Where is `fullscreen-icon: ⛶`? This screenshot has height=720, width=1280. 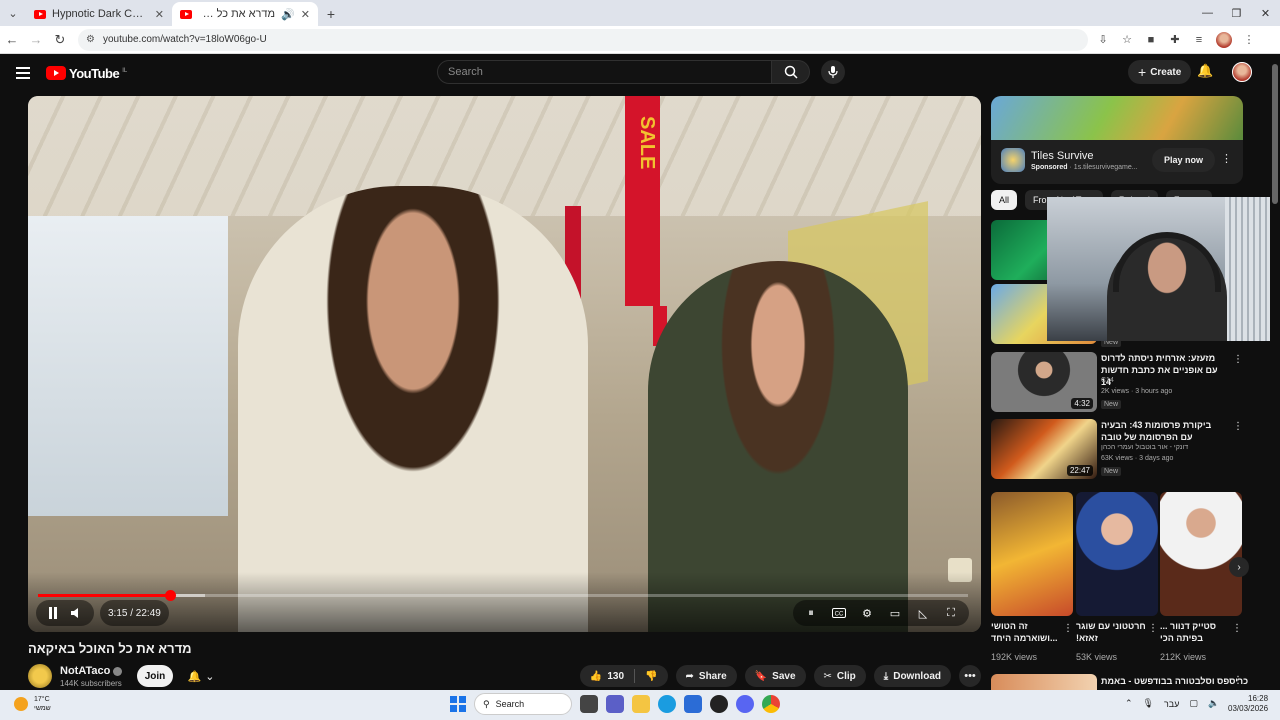 fullscreen-icon: ⛶ is located at coordinates (951, 613).